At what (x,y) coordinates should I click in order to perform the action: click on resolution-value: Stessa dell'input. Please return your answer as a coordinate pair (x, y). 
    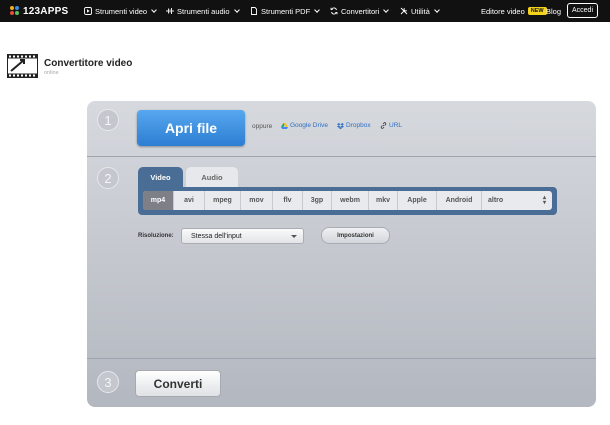
    Looking at the image, I should click on (216, 236).